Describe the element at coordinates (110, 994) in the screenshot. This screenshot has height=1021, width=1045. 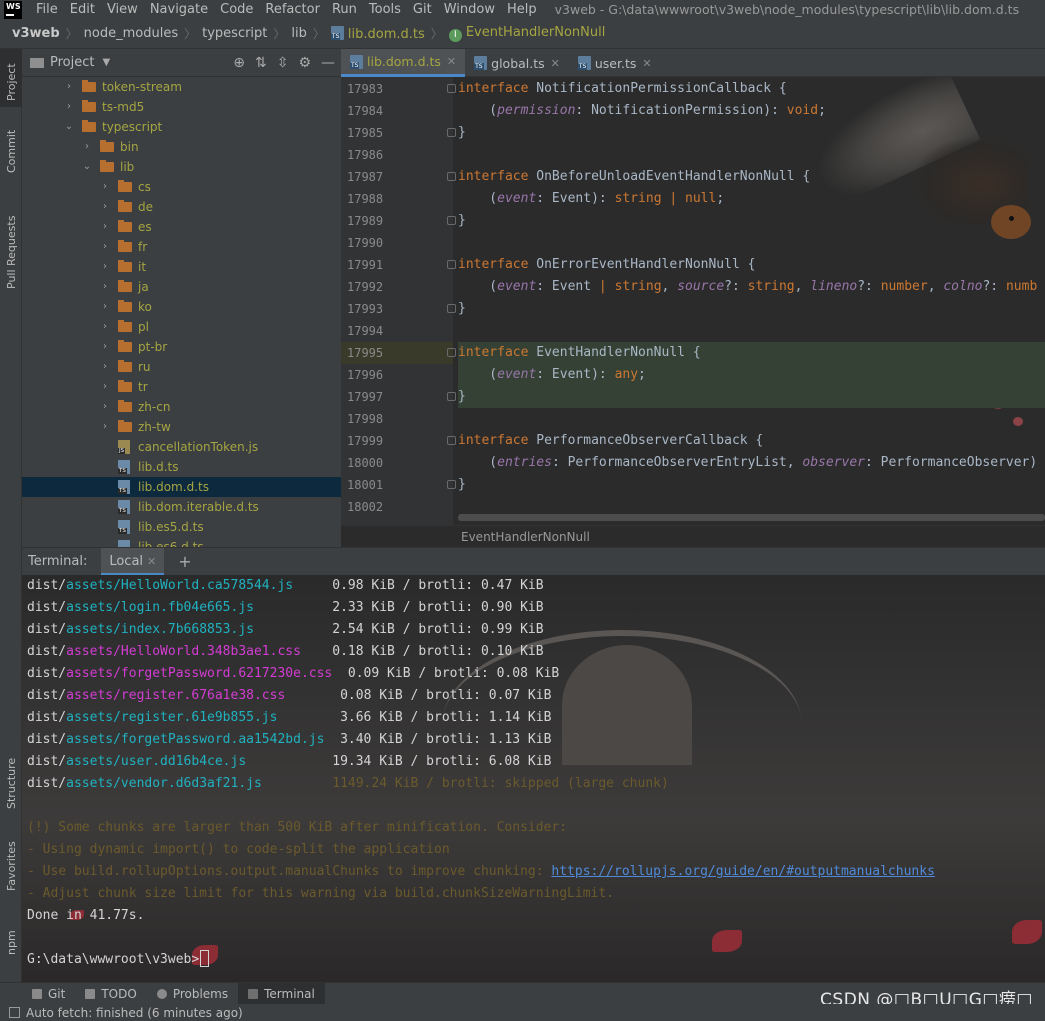
I see `bottom-tab-todo: TODO` at that location.